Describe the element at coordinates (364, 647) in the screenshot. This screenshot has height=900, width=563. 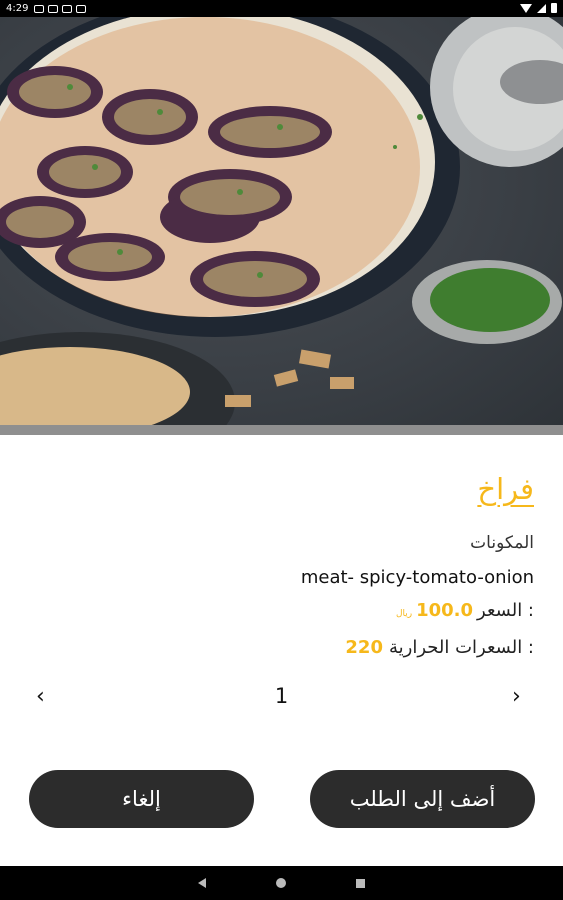
I see `calories-value: 220` at that location.